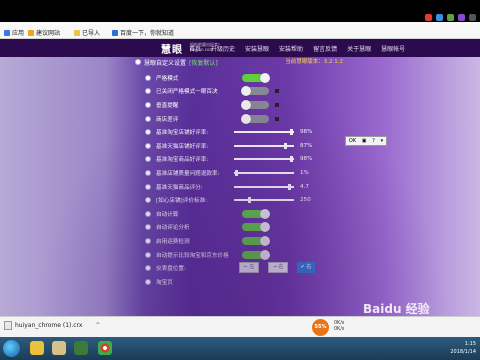 The height and width of the screenshot is (360, 480). I want to click on slider-value: 87%, so click(306, 145).